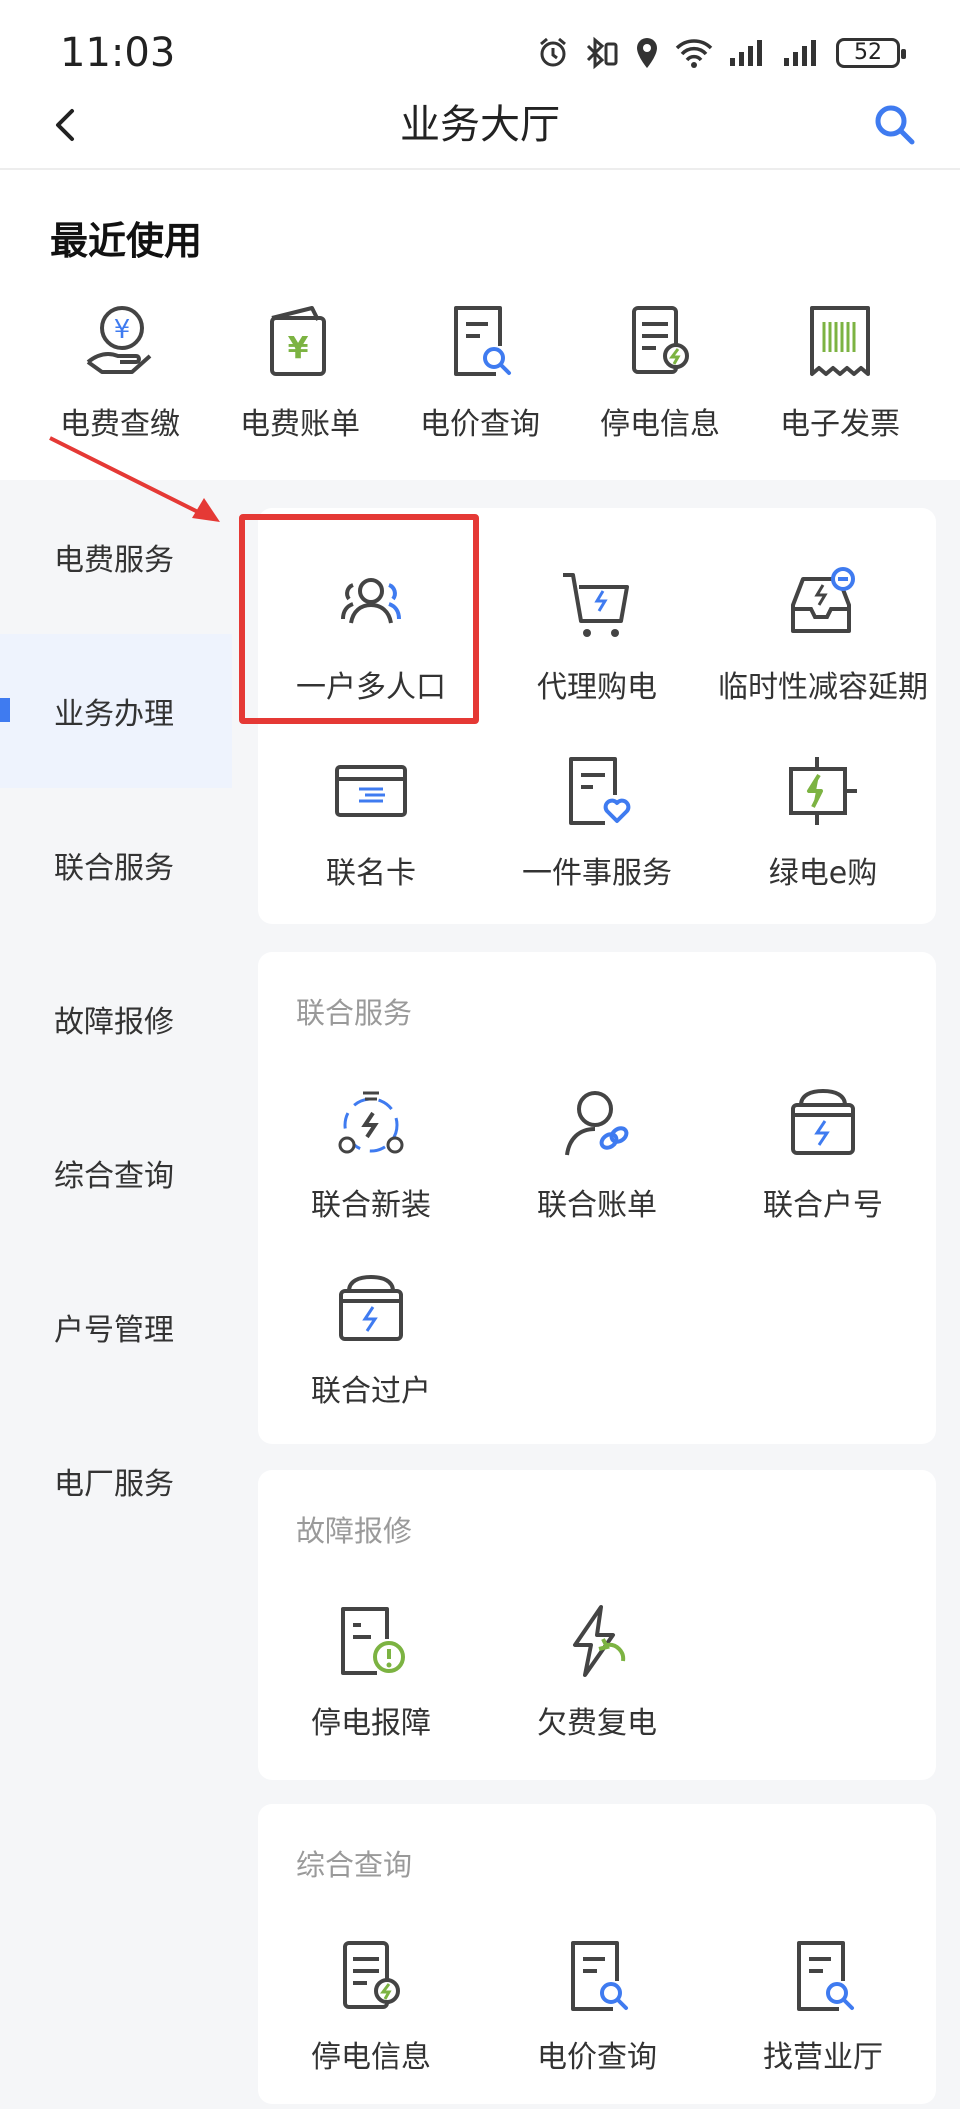 Image resolution: width=960 pixels, height=2109 pixels. What do you see at coordinates (597, 2057) in the screenshot?
I see `tile-label: 电价查询` at bounding box center [597, 2057].